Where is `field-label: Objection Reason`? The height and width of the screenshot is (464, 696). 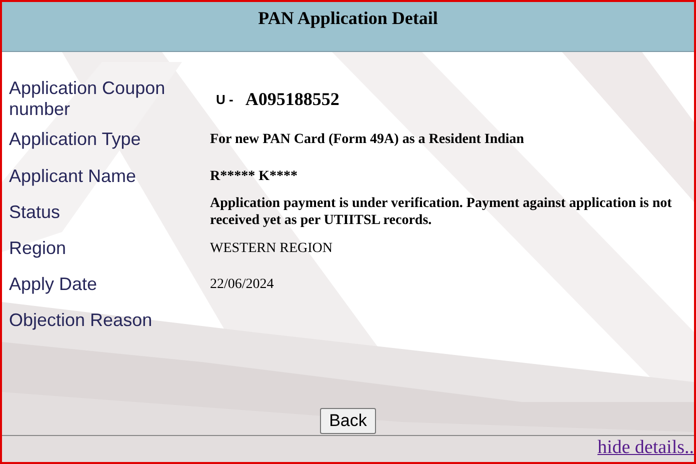 field-label: Objection Reason is located at coordinates (80, 320).